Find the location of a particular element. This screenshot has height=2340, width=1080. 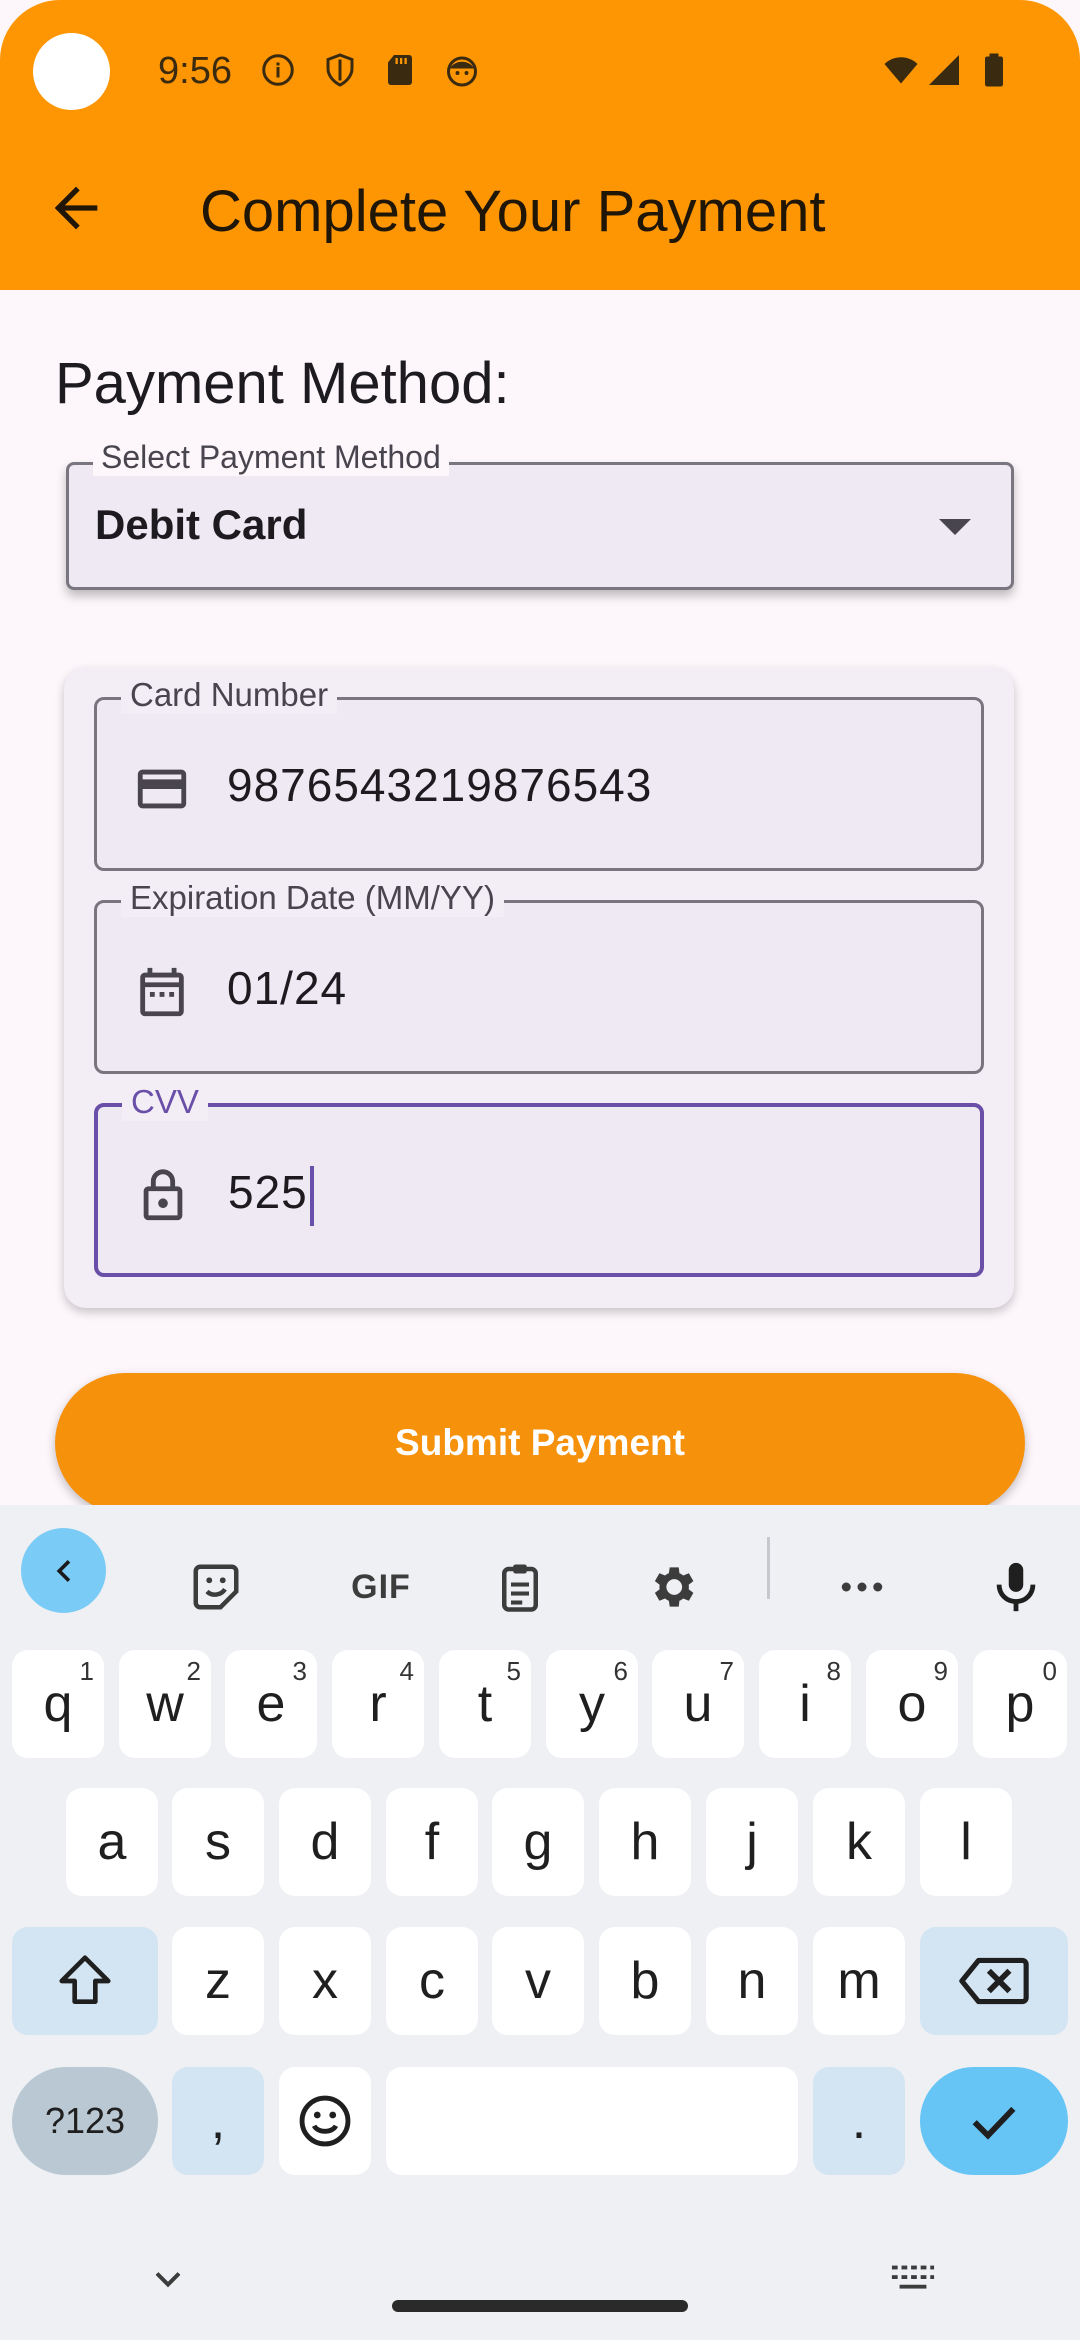

keyboard-switch-icon is located at coordinates (913, 2279).